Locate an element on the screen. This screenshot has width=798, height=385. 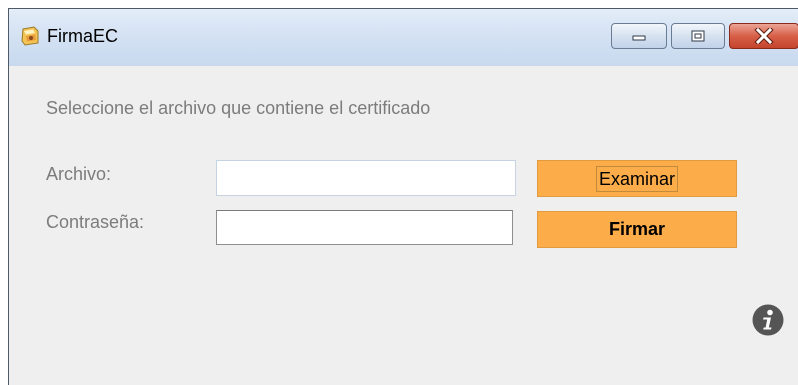
title-bar: FirmaEC is located at coordinates (403, 37).